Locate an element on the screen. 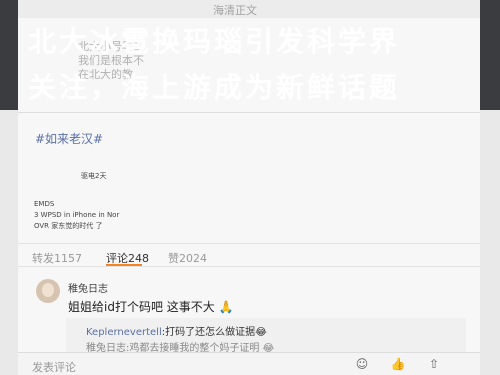 The image size is (500, 375). avatar is located at coordinates (48, 291).